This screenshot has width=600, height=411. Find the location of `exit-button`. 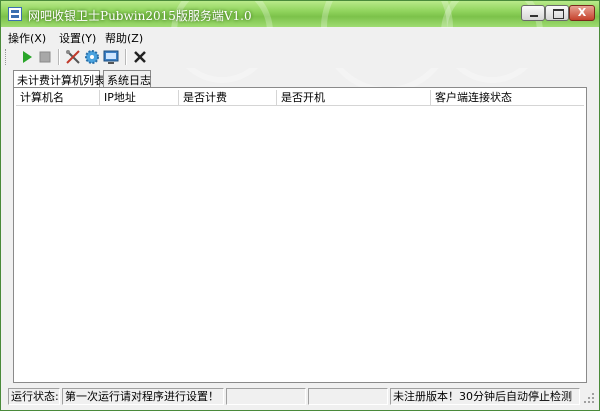

exit-button is located at coordinates (140, 57).